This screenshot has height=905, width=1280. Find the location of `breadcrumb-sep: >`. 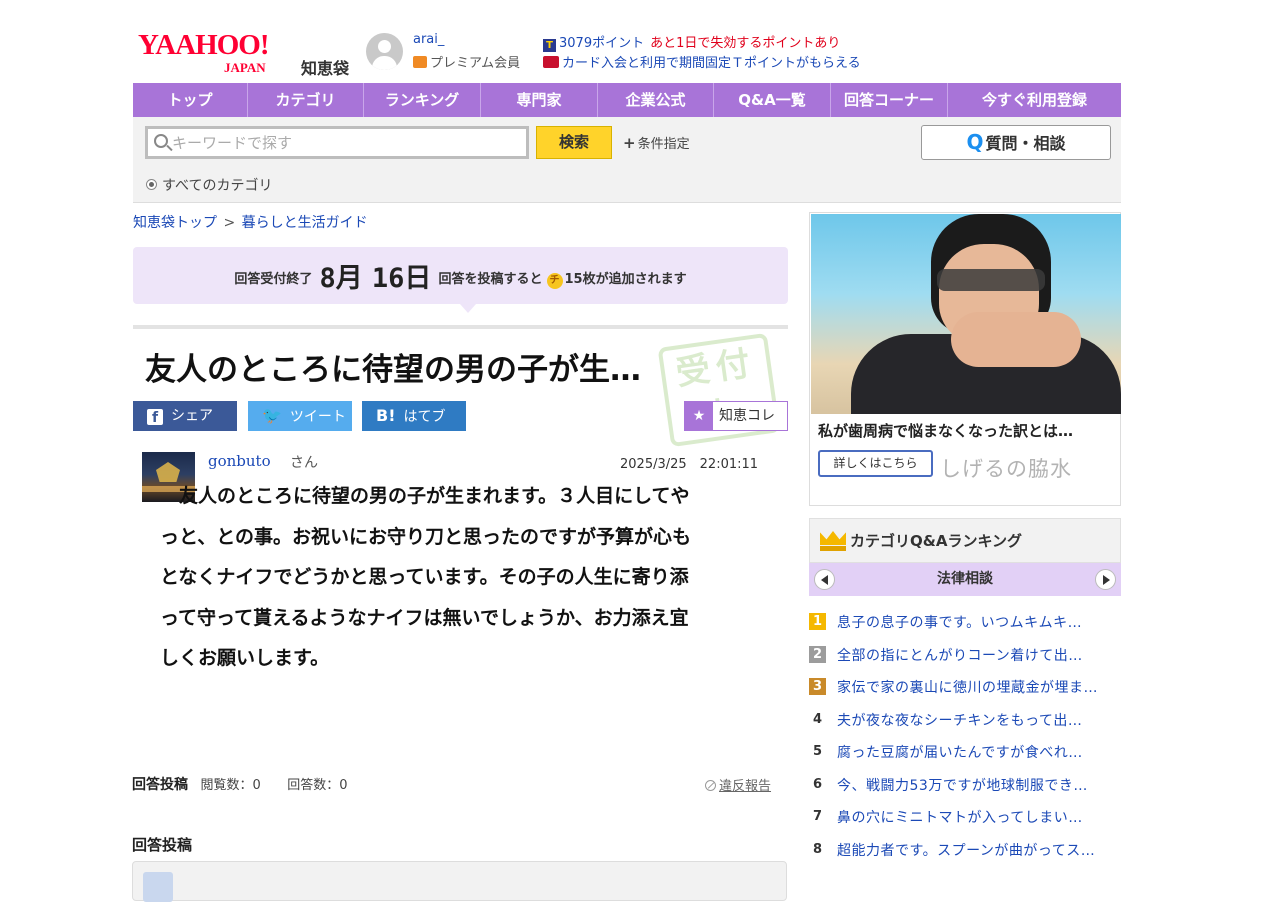

breadcrumb-sep: > is located at coordinates (229, 223).